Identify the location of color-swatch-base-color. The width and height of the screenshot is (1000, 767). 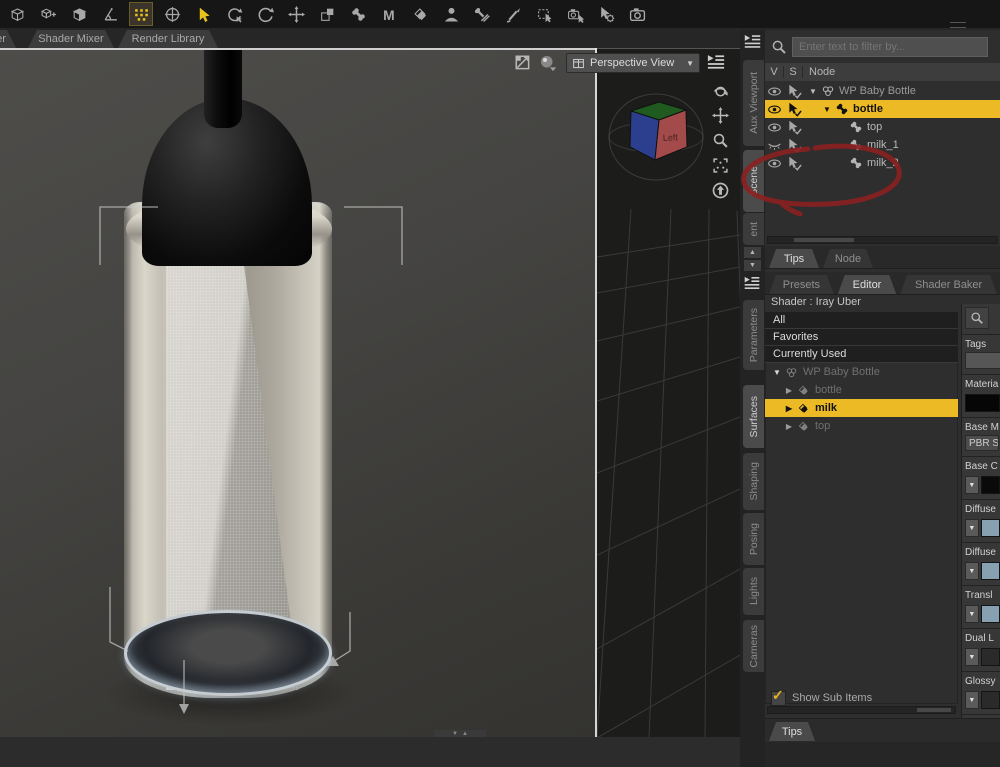
(990, 485).